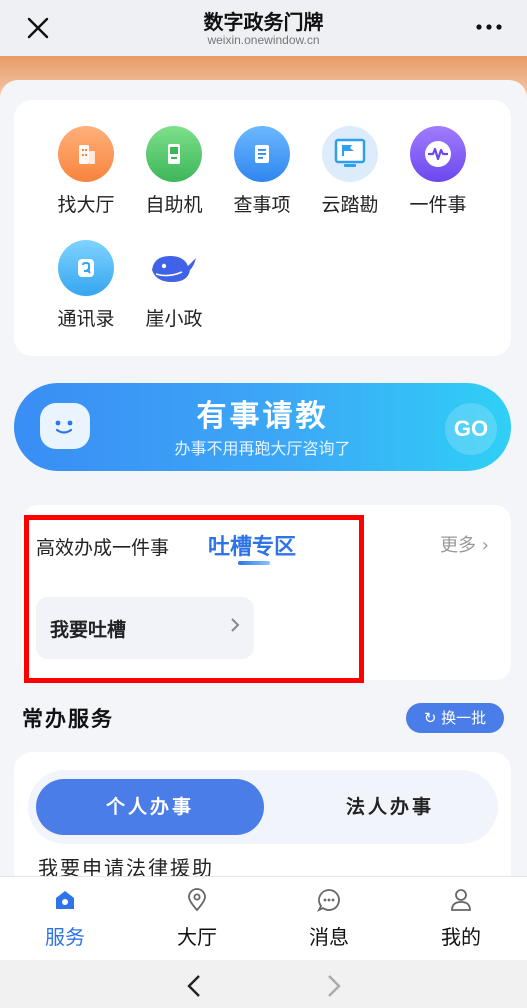 This screenshot has height=1008, width=527. Describe the element at coordinates (86, 205) in the screenshot. I see `grid-item-label: 找大厅` at that location.